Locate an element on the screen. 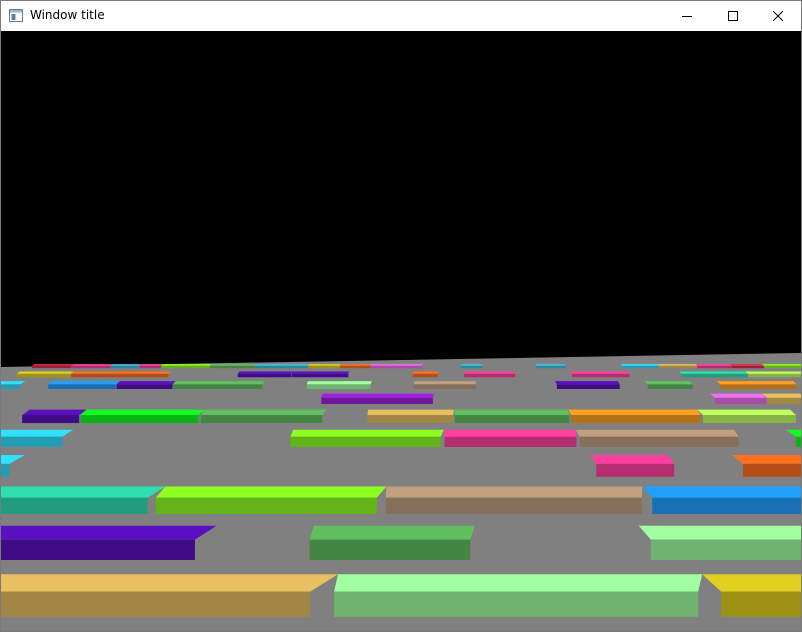 The width and height of the screenshot is (802, 632). minimize-icon is located at coordinates (687, 16).